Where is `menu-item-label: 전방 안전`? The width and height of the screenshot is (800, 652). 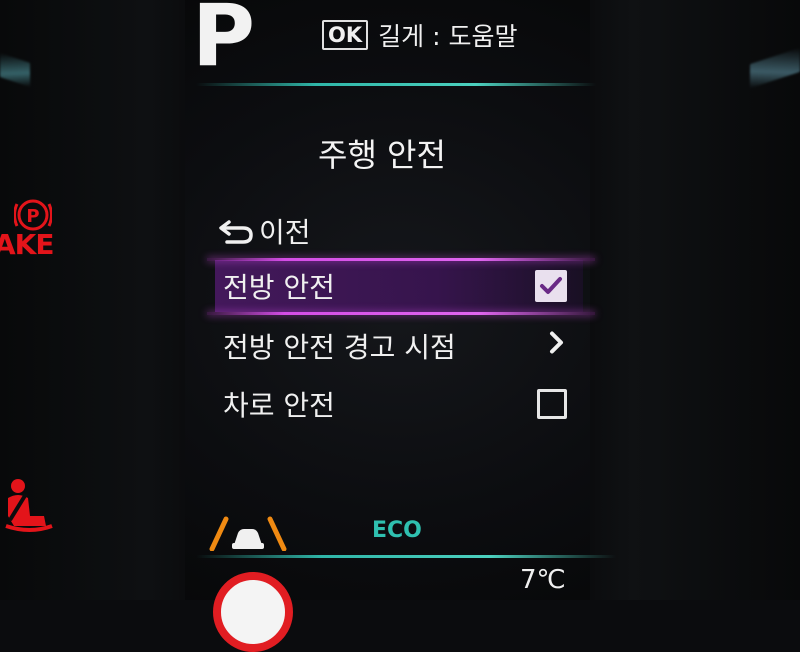
menu-item-label: 전방 안전 is located at coordinates (279, 287).